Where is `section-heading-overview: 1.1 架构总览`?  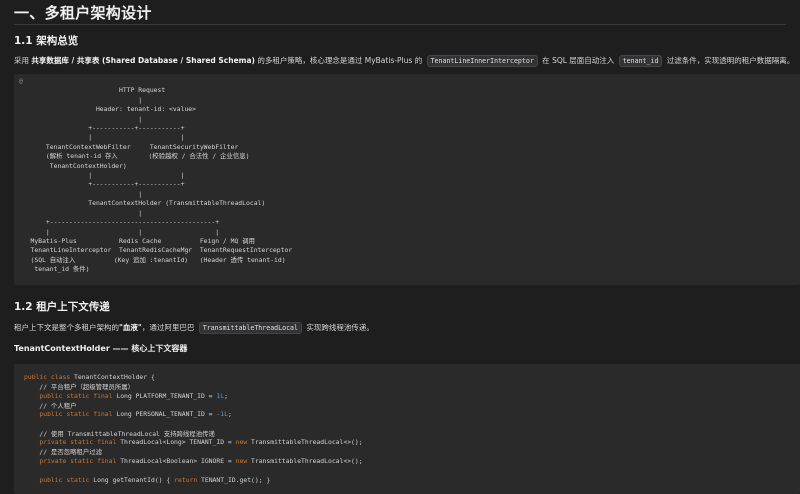
section-heading-overview: 1.1 架构总览 is located at coordinates (46, 41).